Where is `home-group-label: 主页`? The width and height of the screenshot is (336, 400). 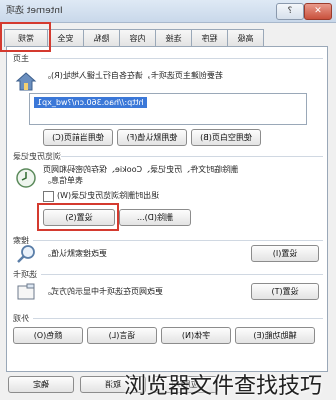 home-group-label: 主页 is located at coordinates (21, 58).